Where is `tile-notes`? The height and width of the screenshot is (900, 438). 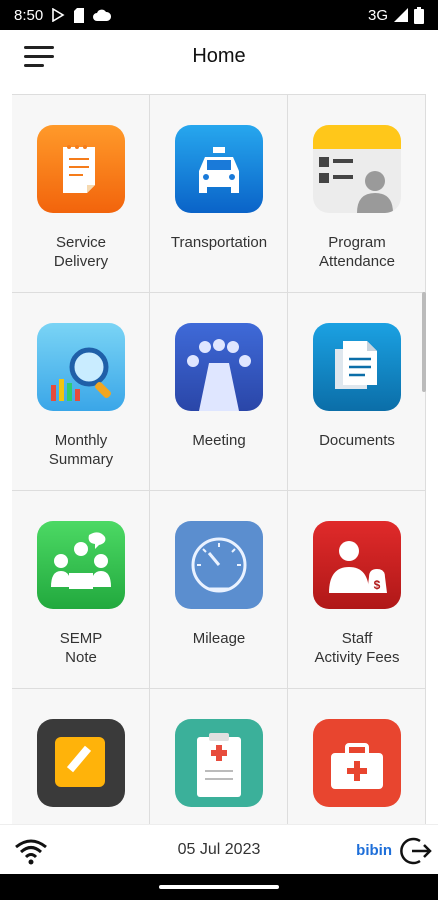 tile-notes is located at coordinates (81, 756).